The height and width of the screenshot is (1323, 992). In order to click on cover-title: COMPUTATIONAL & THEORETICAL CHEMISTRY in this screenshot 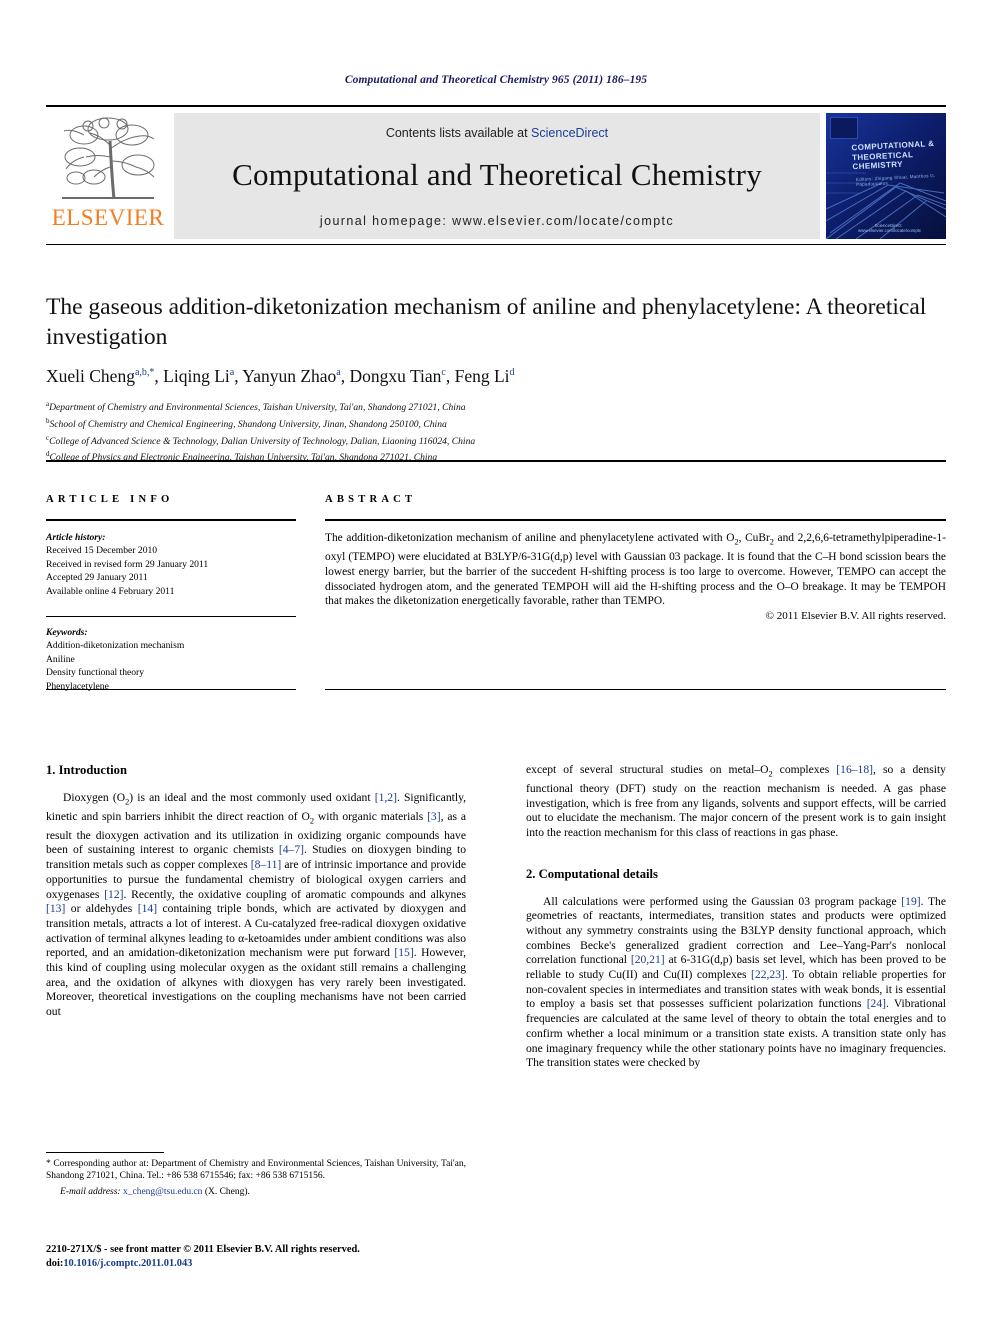, I will do `click(893, 155)`.